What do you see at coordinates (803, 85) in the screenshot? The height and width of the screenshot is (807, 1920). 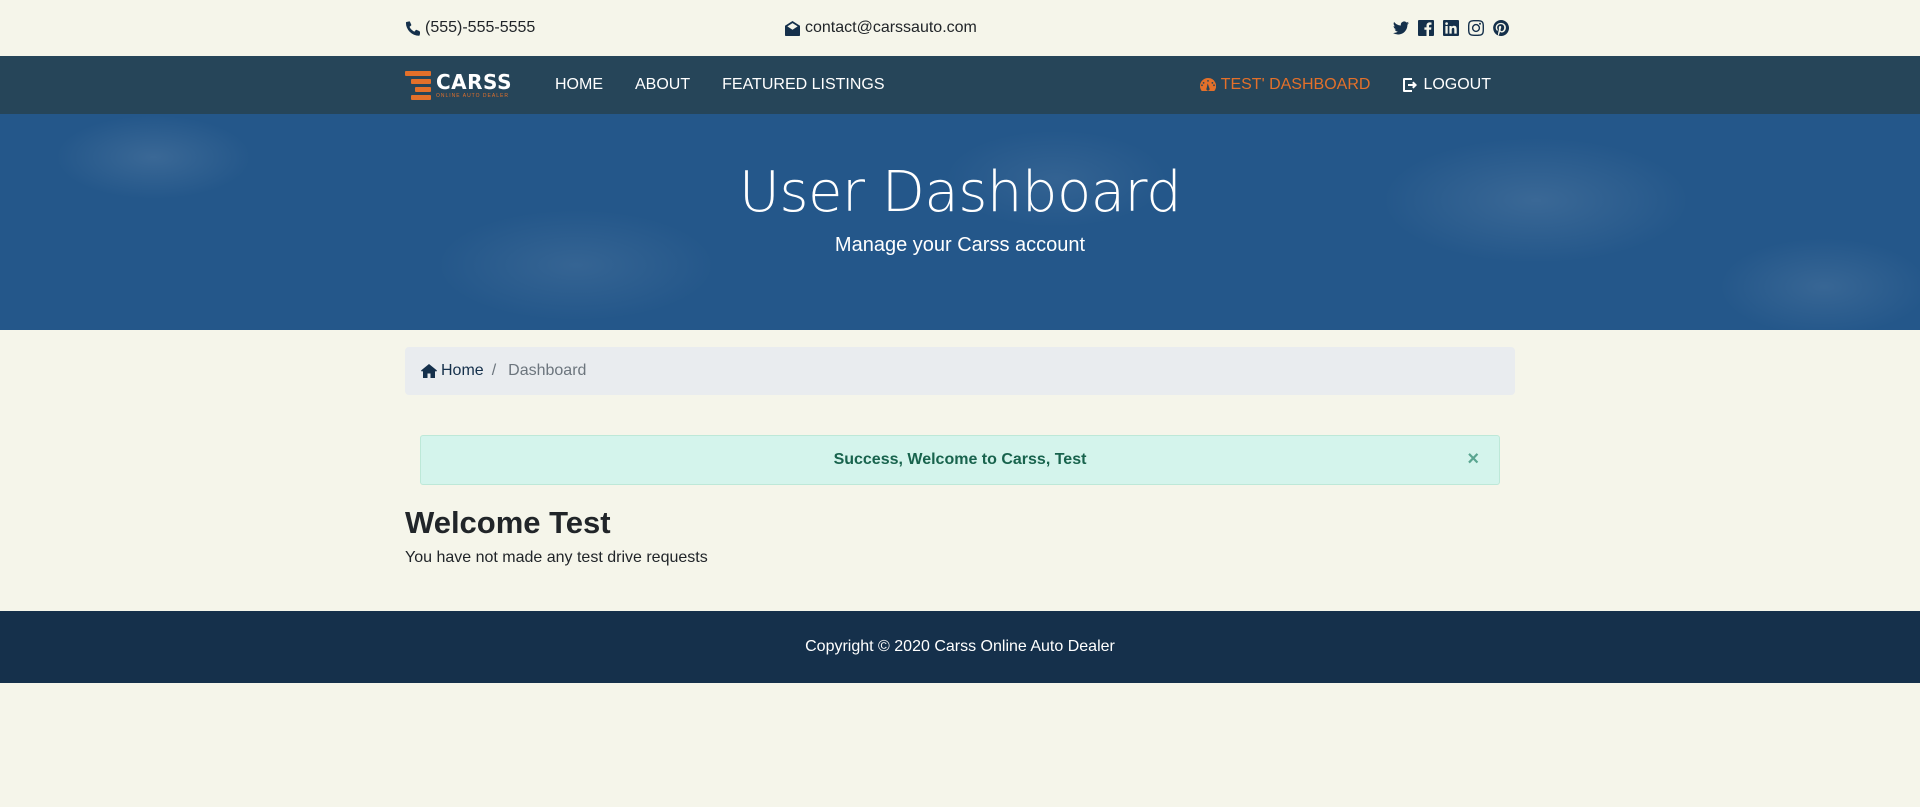 I see `nav-link-featured-listings: FEATURED LISTINGS` at bounding box center [803, 85].